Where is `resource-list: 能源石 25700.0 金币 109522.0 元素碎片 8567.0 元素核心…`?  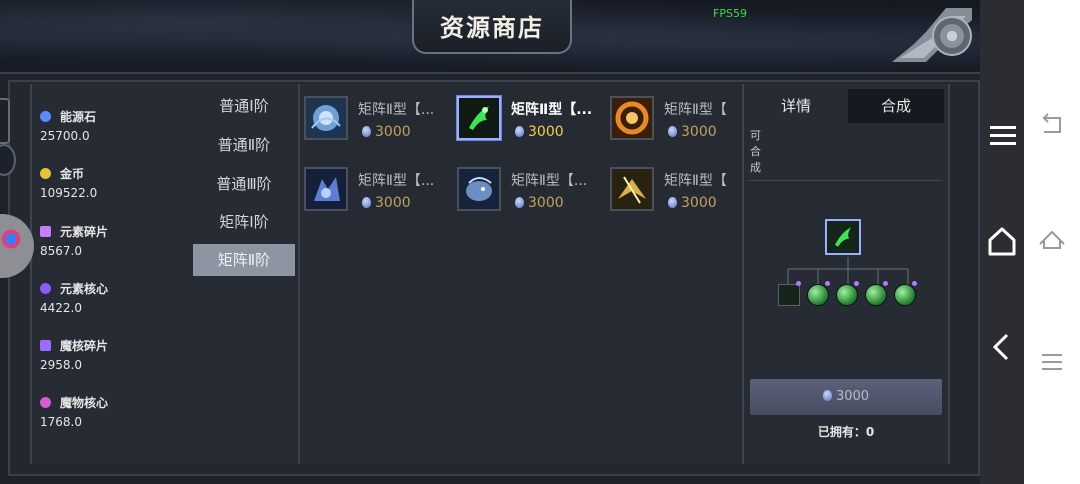
resource-list: 能源石 25700.0 金币 109522.0 元素碎片 8567.0 元素核心… is located at coordinates (110, 274).